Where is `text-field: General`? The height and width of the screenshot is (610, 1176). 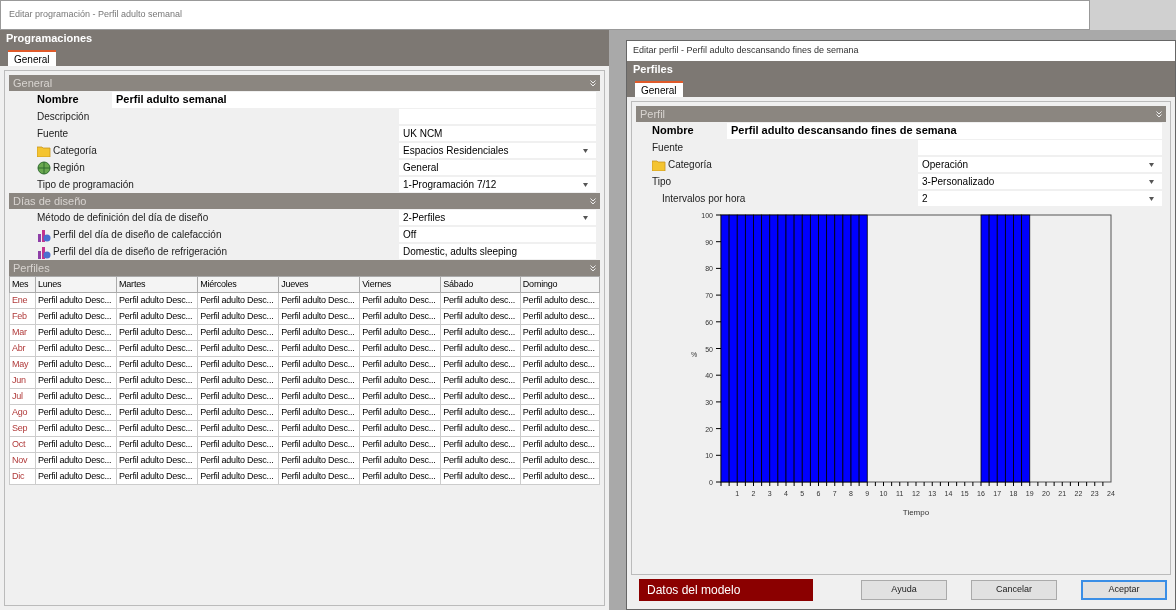 text-field: General is located at coordinates (498, 167).